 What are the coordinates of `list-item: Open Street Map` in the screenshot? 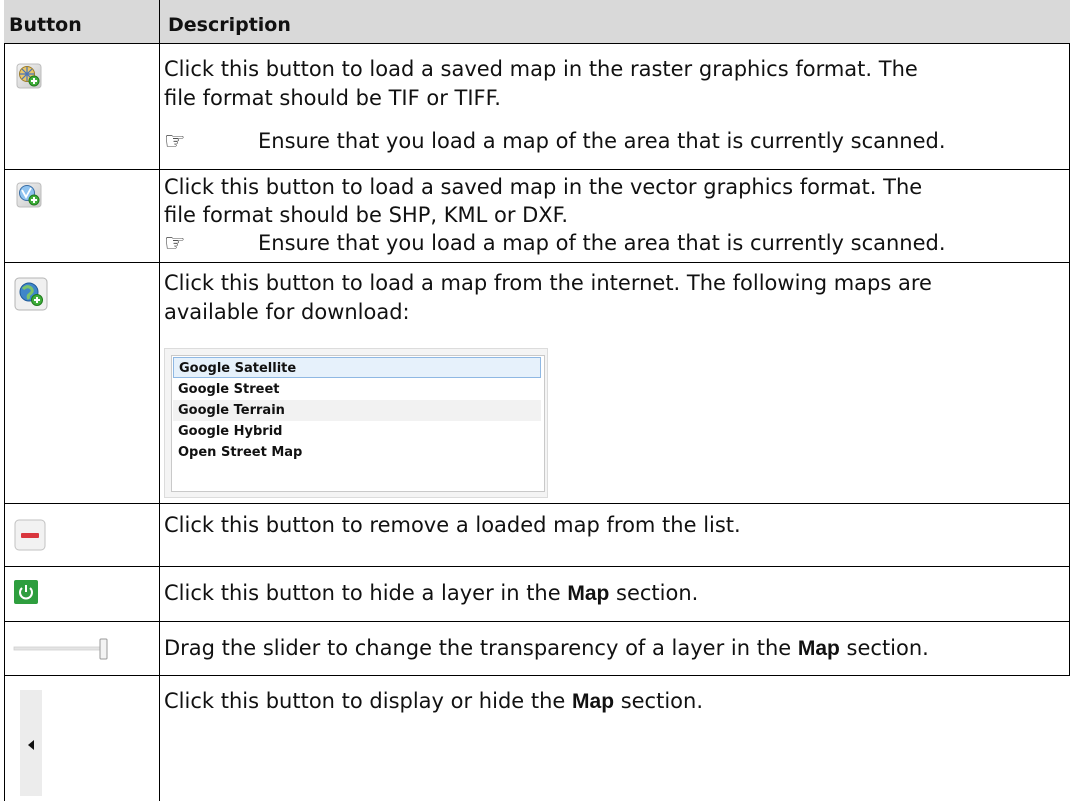 It's located at (357, 452).